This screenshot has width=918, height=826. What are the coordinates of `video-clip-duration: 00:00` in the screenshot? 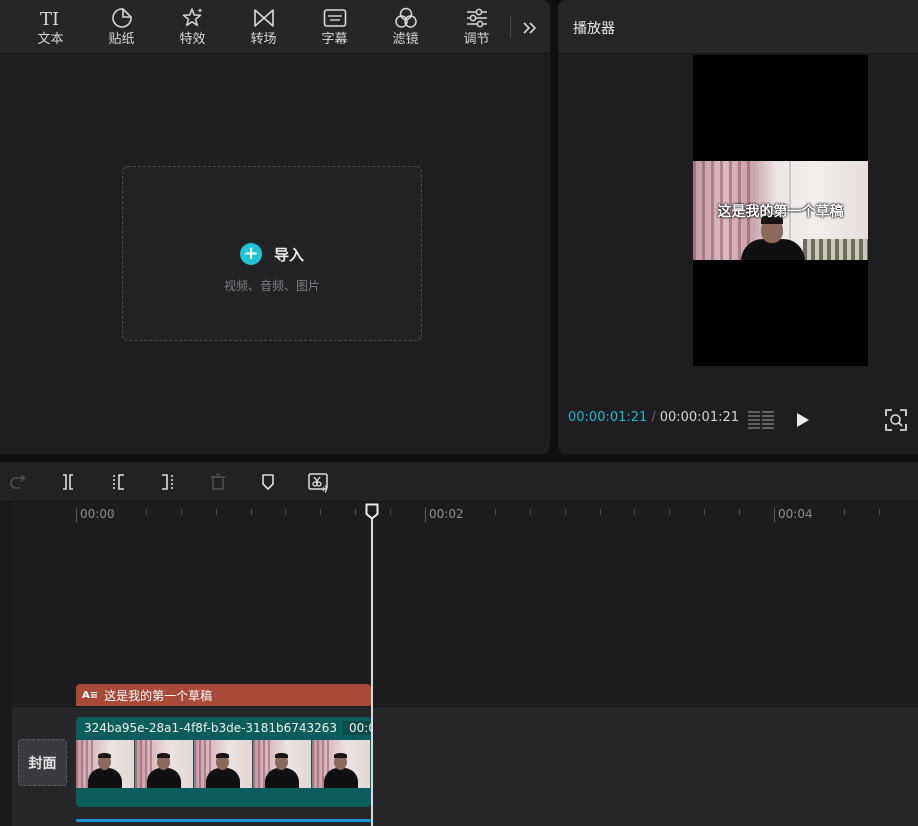 It's located at (357, 727).